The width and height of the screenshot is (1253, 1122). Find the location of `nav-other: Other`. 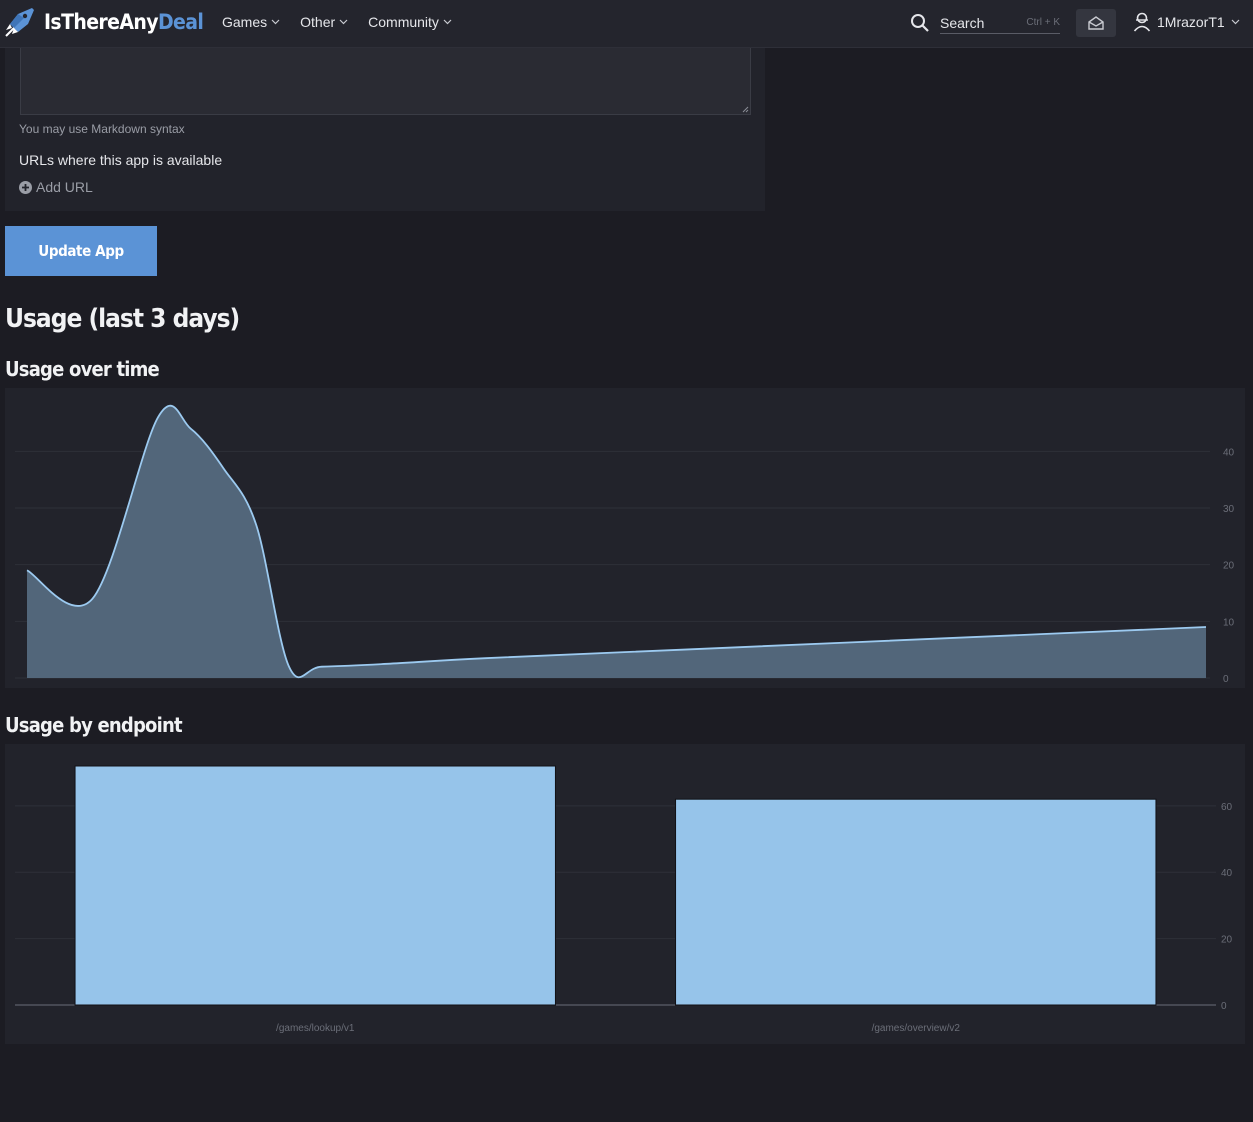

nav-other: Other is located at coordinates (324, 22).